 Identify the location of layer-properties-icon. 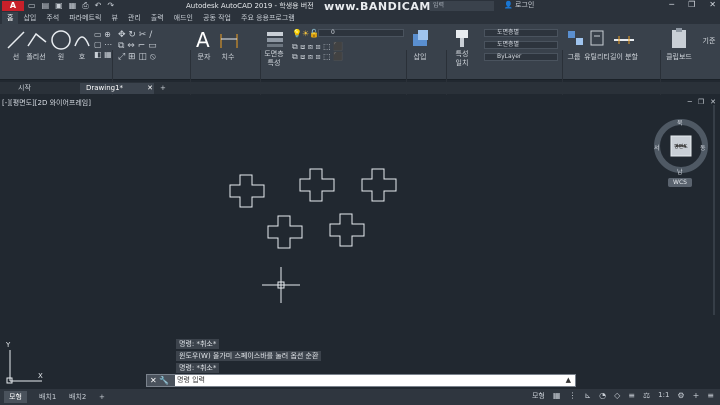
(275, 38).